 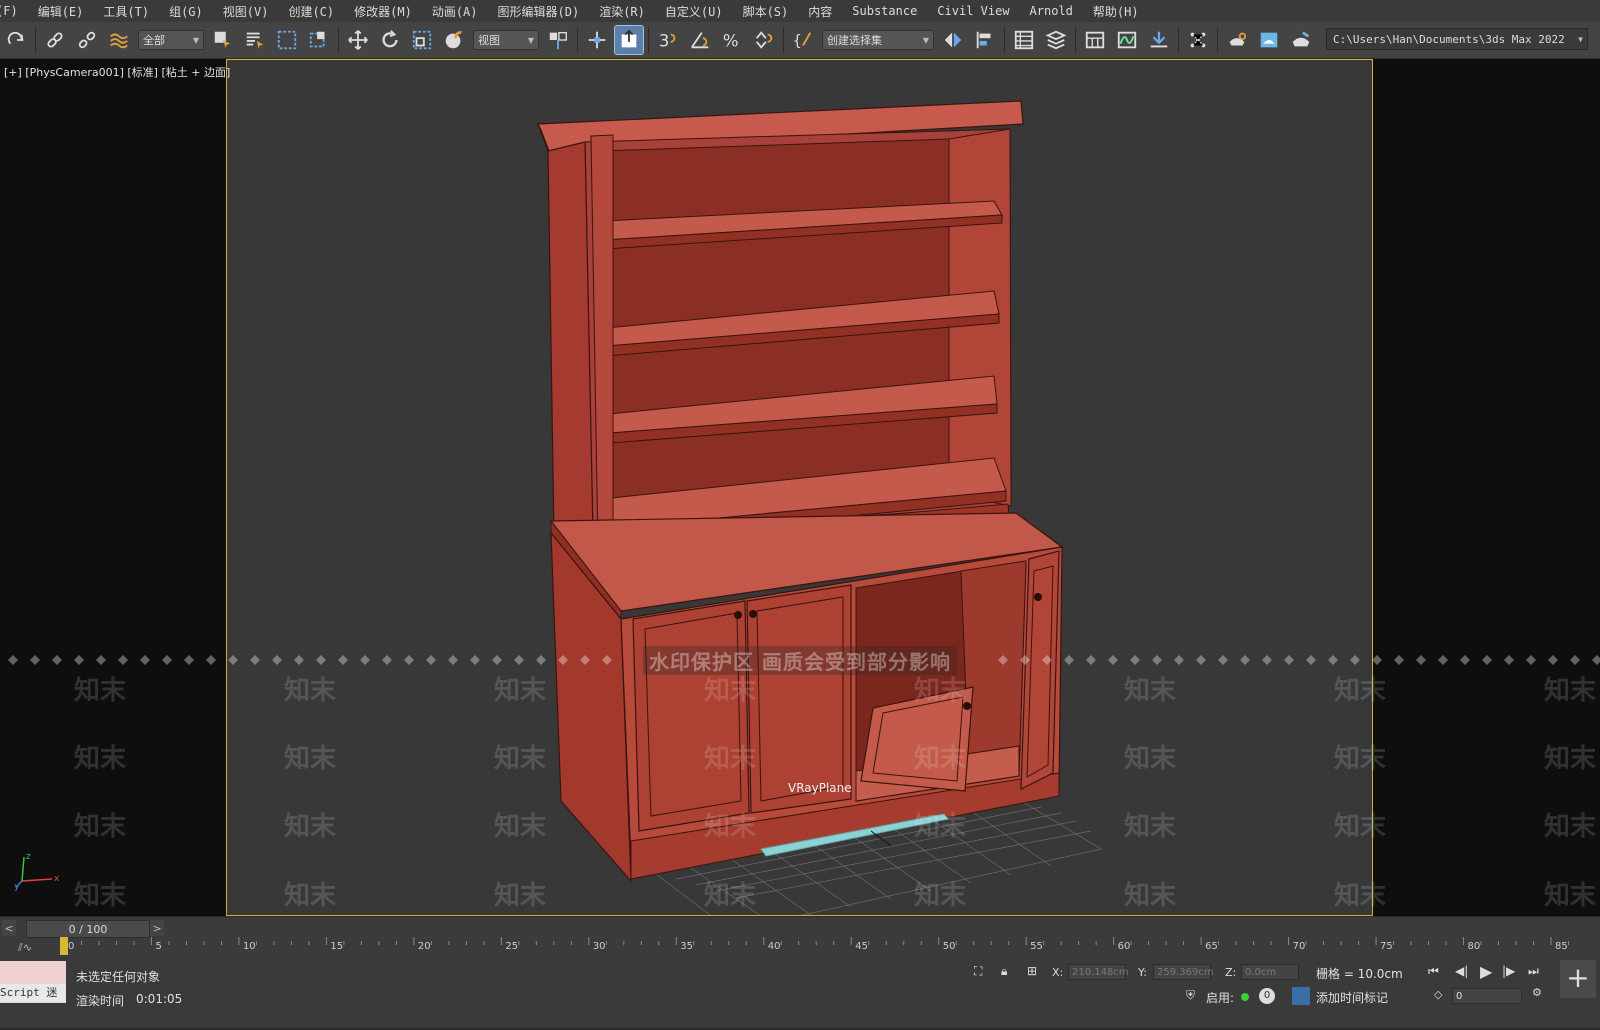 I want to click on render-production-icon, so click(x=1301, y=40).